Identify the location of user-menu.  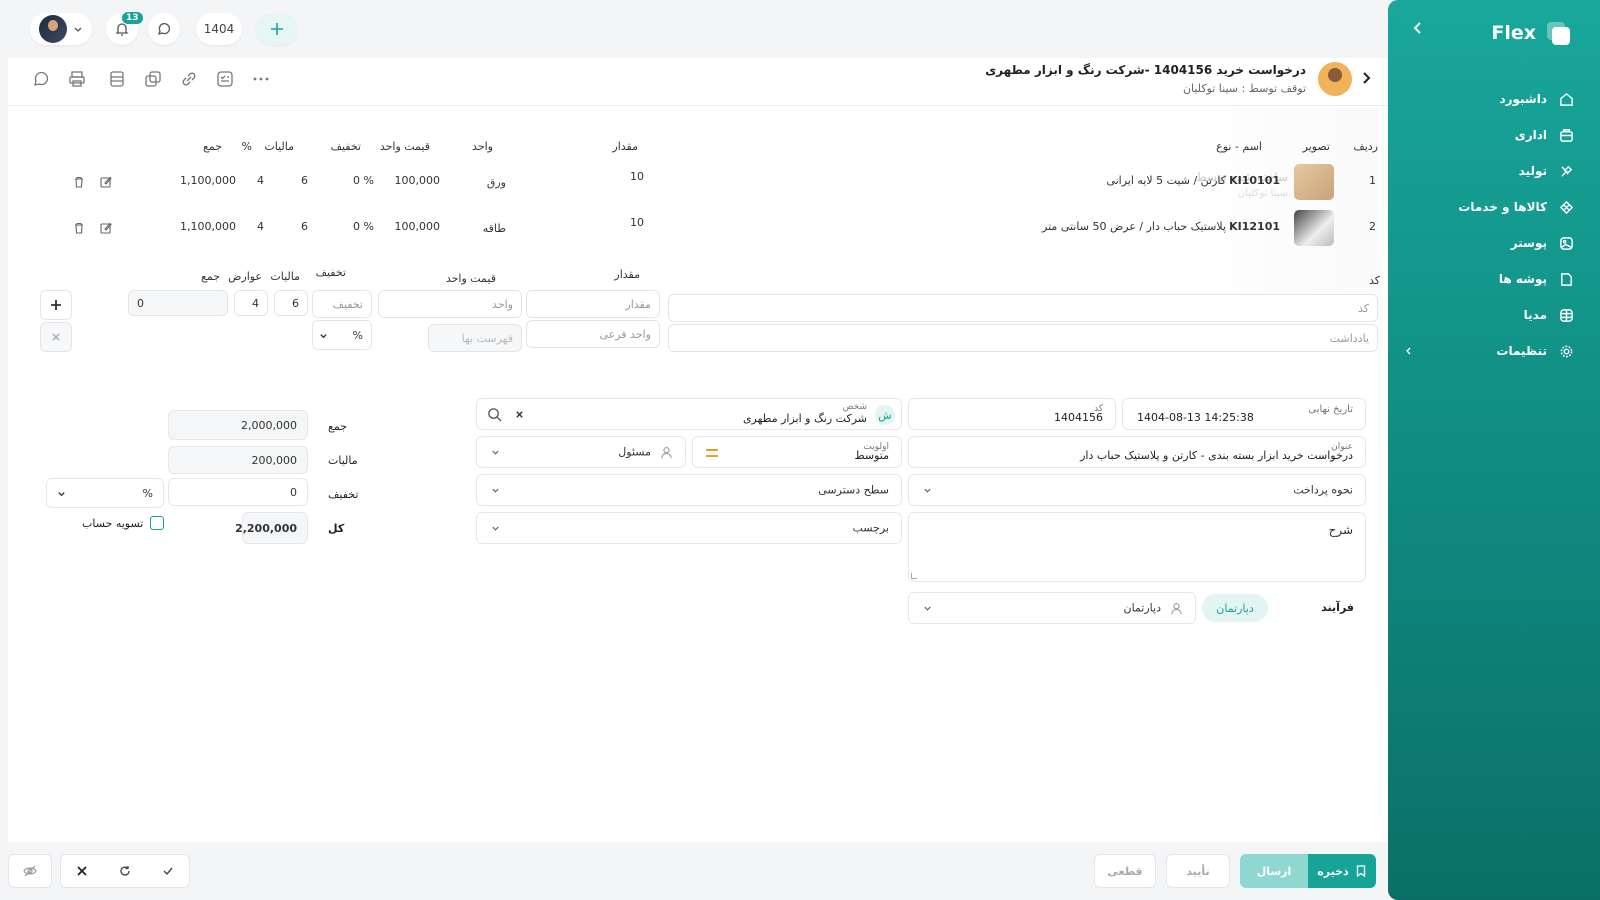
(61, 29).